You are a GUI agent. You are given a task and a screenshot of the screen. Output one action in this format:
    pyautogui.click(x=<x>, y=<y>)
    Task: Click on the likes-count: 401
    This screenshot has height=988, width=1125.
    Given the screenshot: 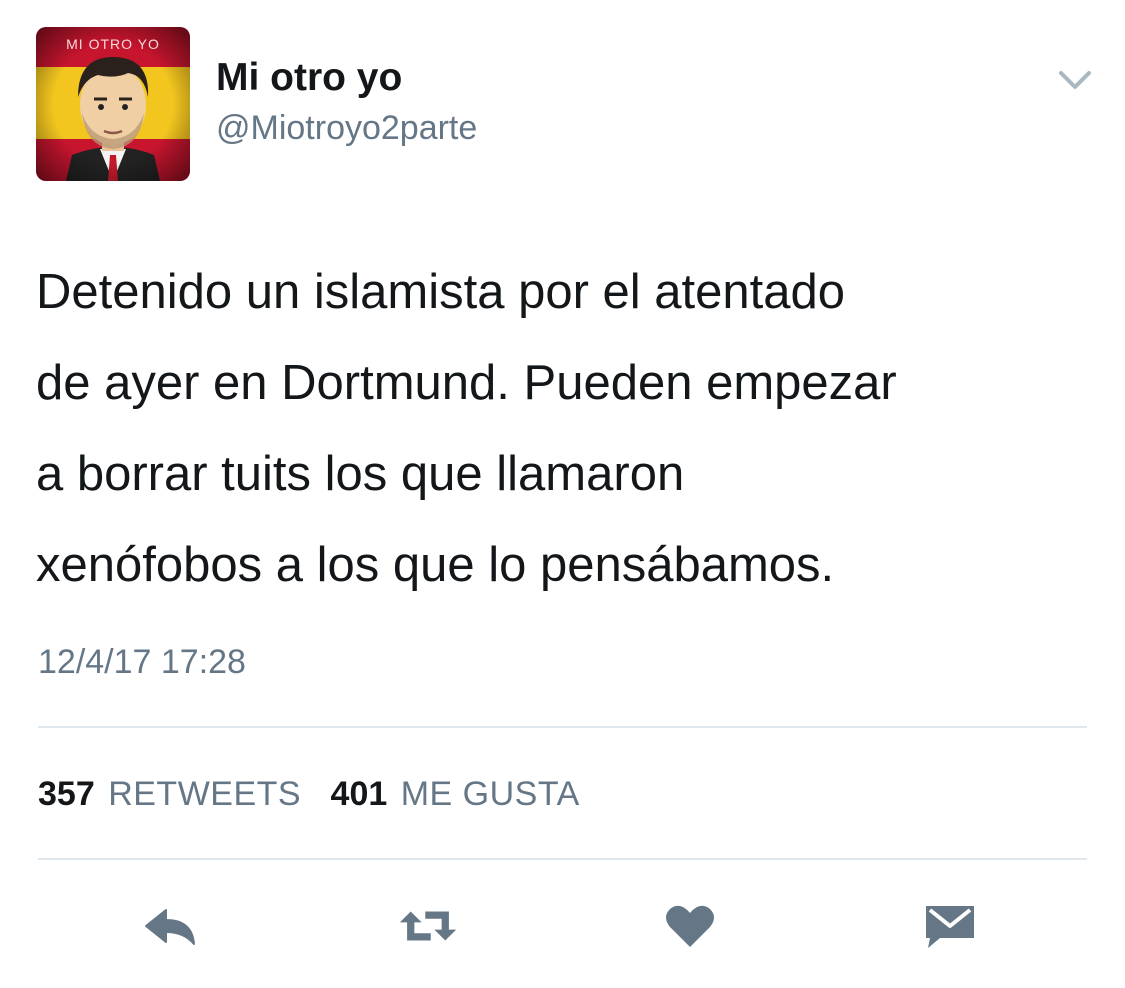 What is the action you would take?
    pyautogui.click(x=359, y=794)
    